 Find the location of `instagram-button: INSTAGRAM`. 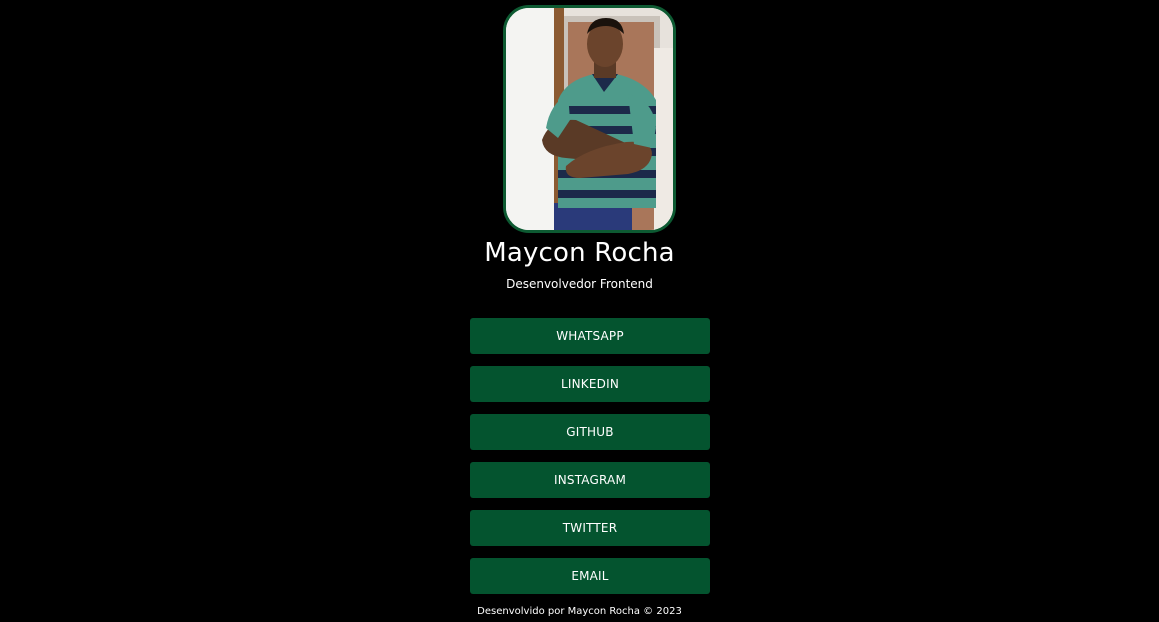

instagram-button: INSTAGRAM is located at coordinates (590, 480).